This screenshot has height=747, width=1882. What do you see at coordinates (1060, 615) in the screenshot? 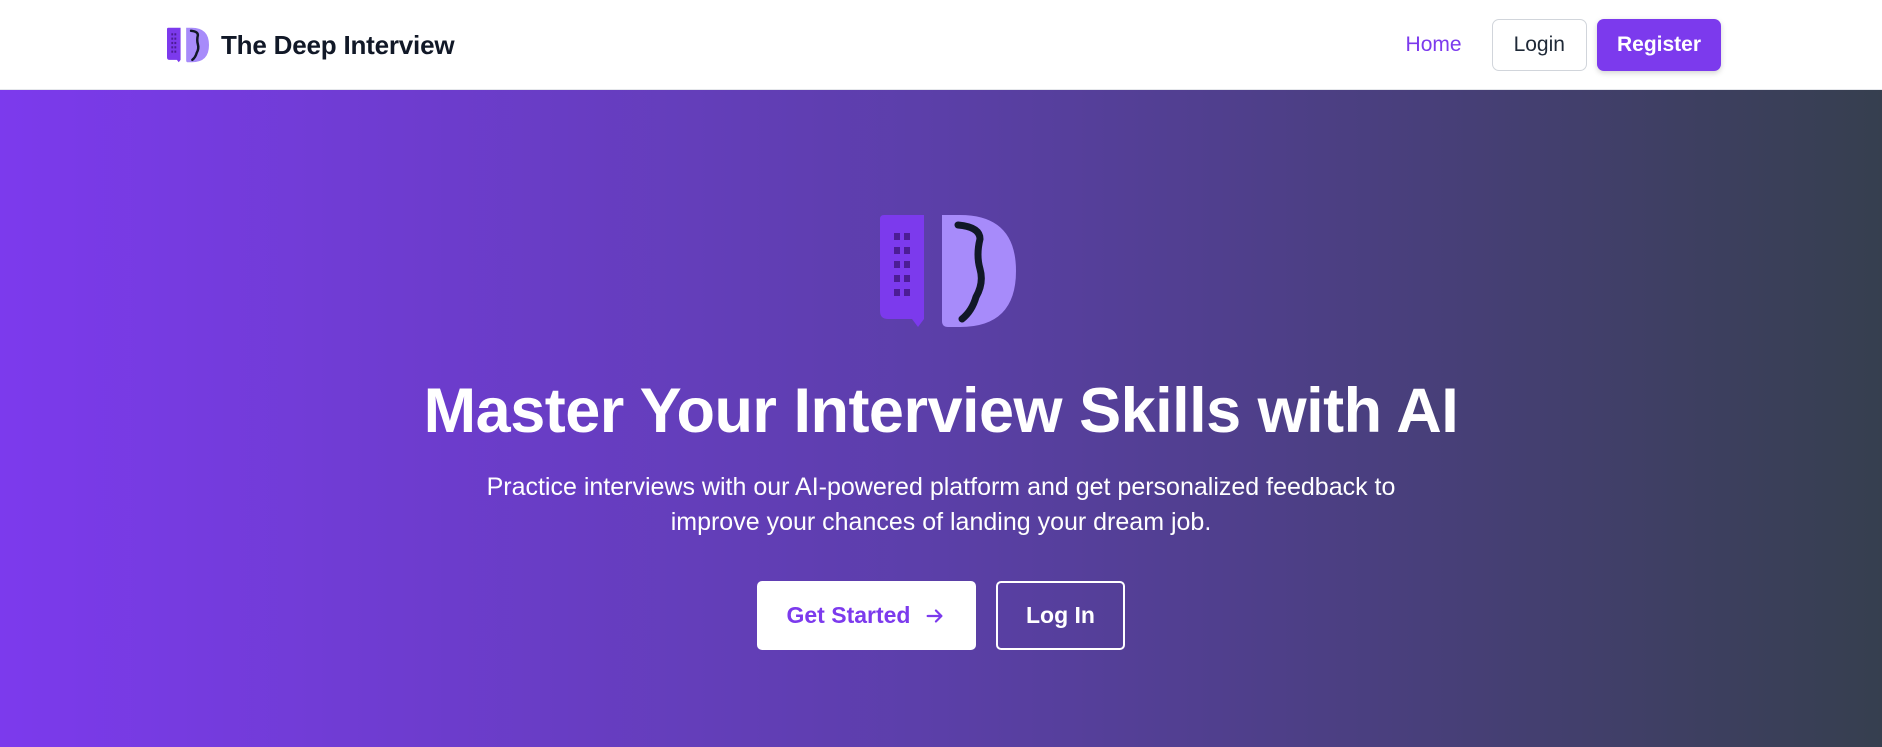
I see `hero-log-in-button: Log In` at bounding box center [1060, 615].